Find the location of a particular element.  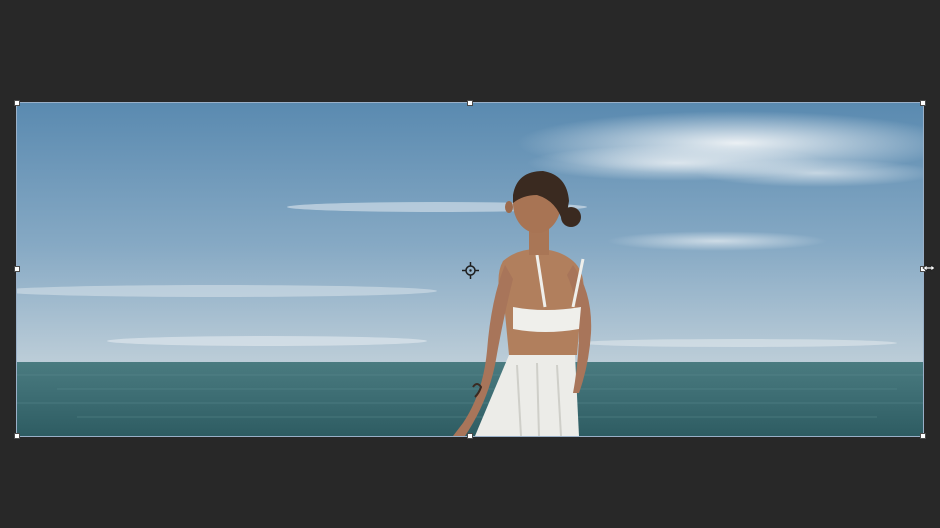

transform-handle-bottom-center is located at coordinates (470, 436).